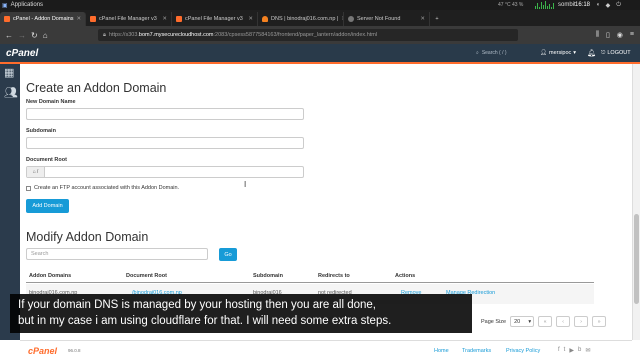  I want to click on subdomain-input, so click(165, 143).